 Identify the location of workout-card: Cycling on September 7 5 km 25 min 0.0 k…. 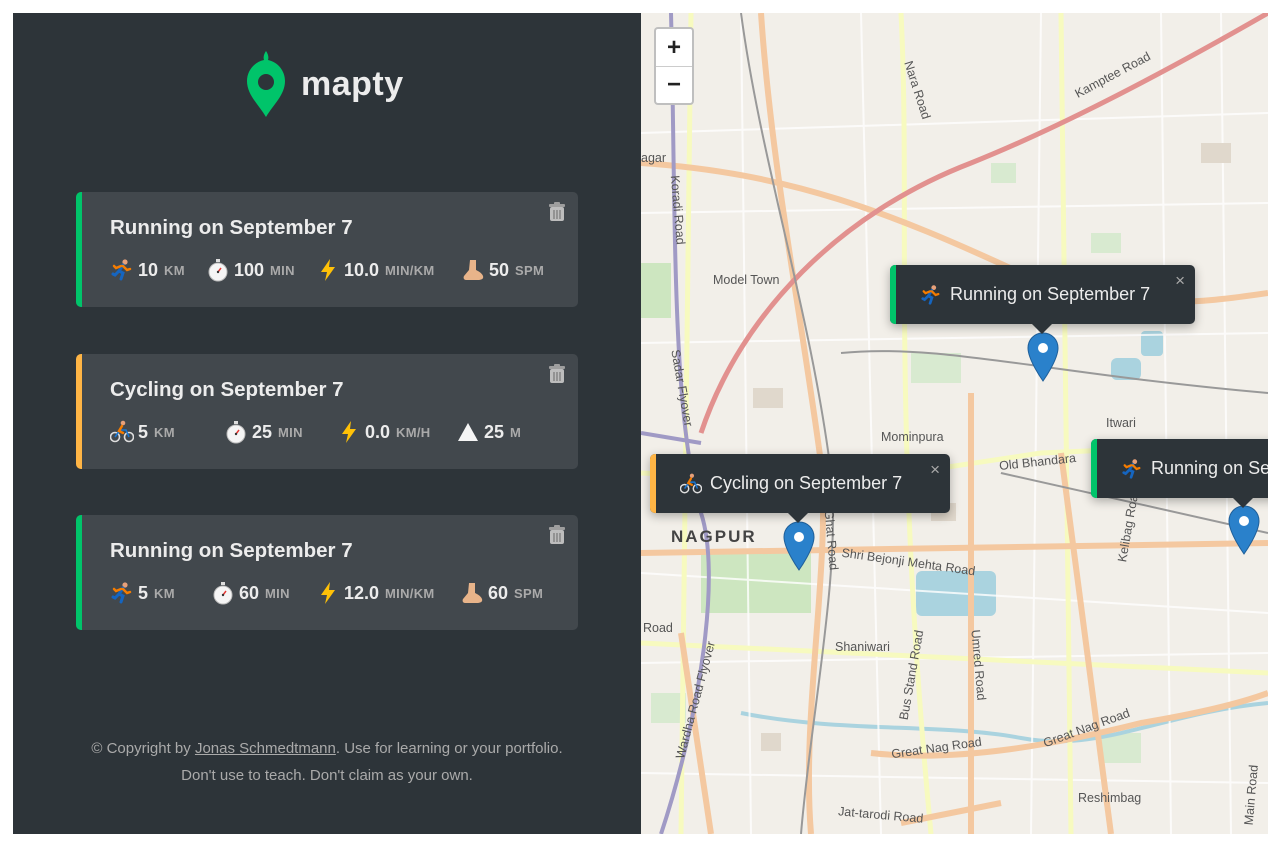
(327, 411).